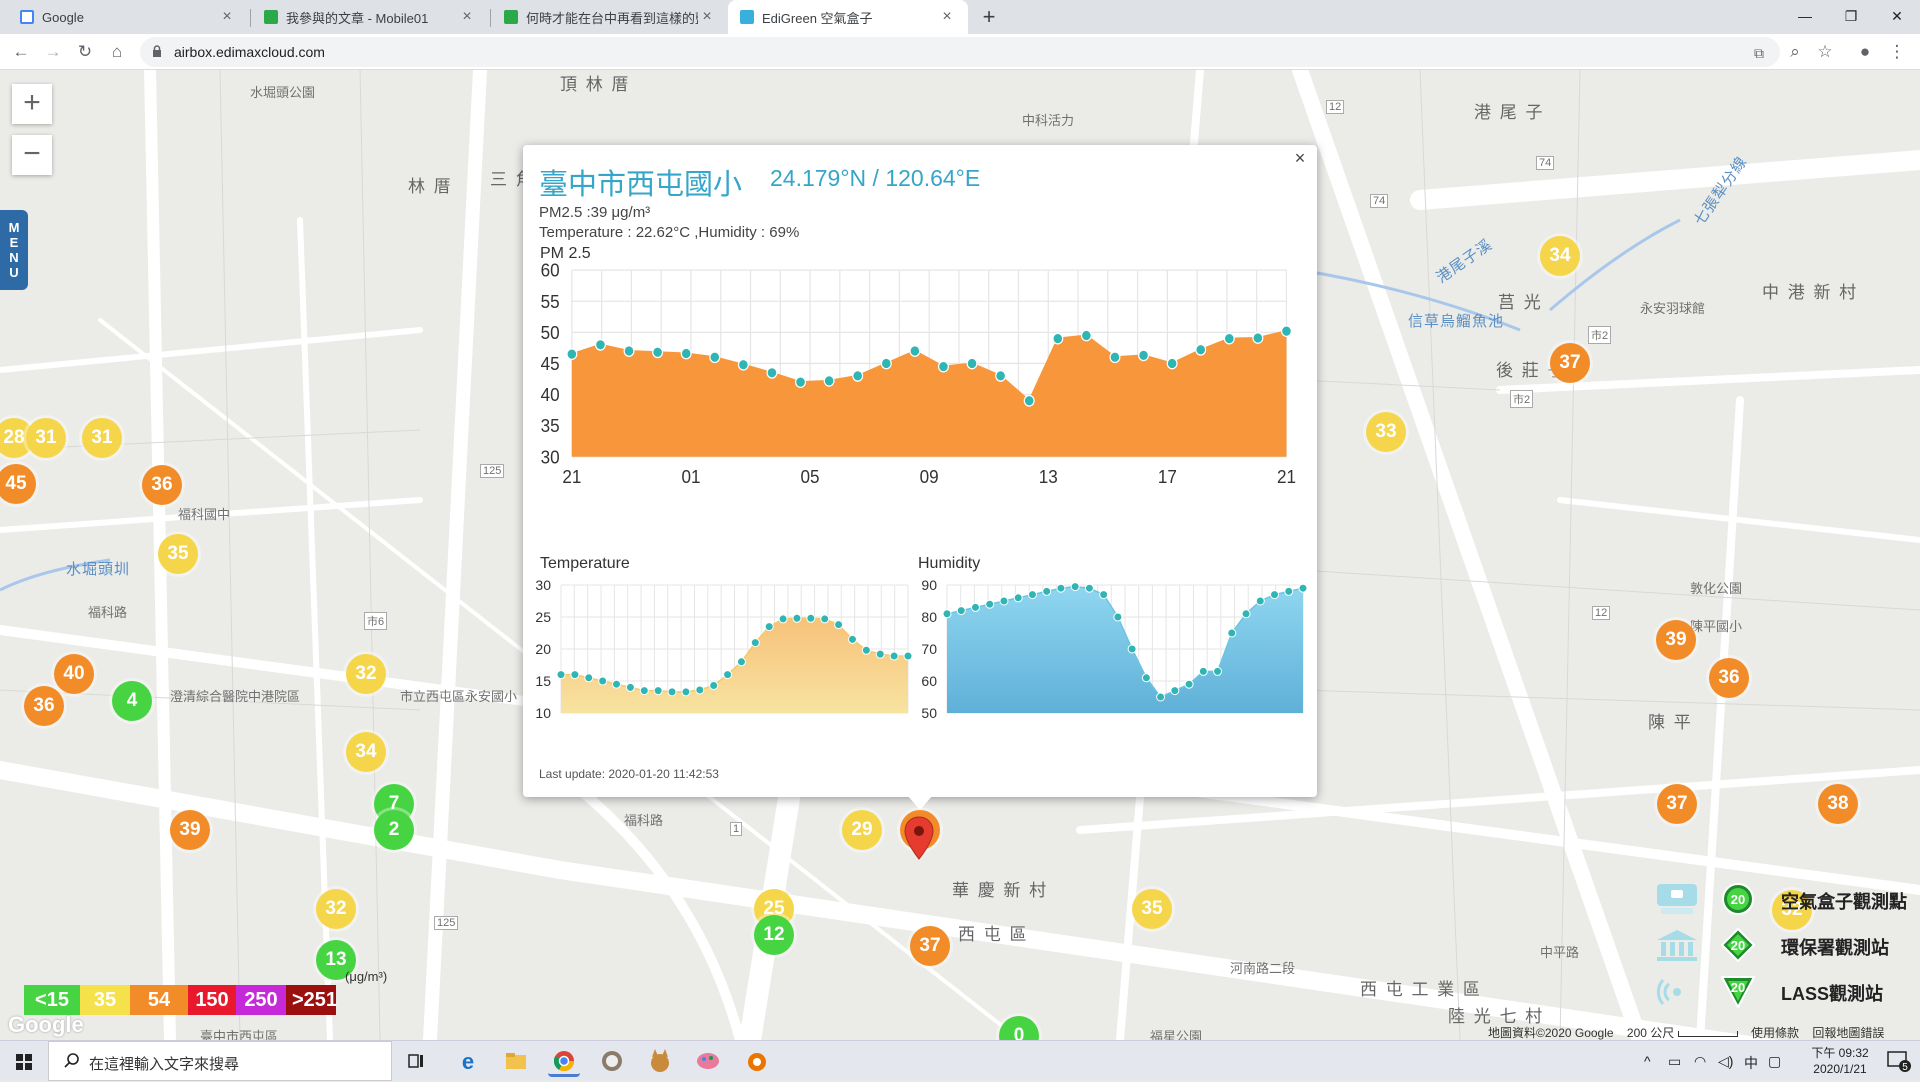 The image size is (1920, 1082). Describe the element at coordinates (774, 935) in the screenshot. I see `station-marker: 12` at that location.